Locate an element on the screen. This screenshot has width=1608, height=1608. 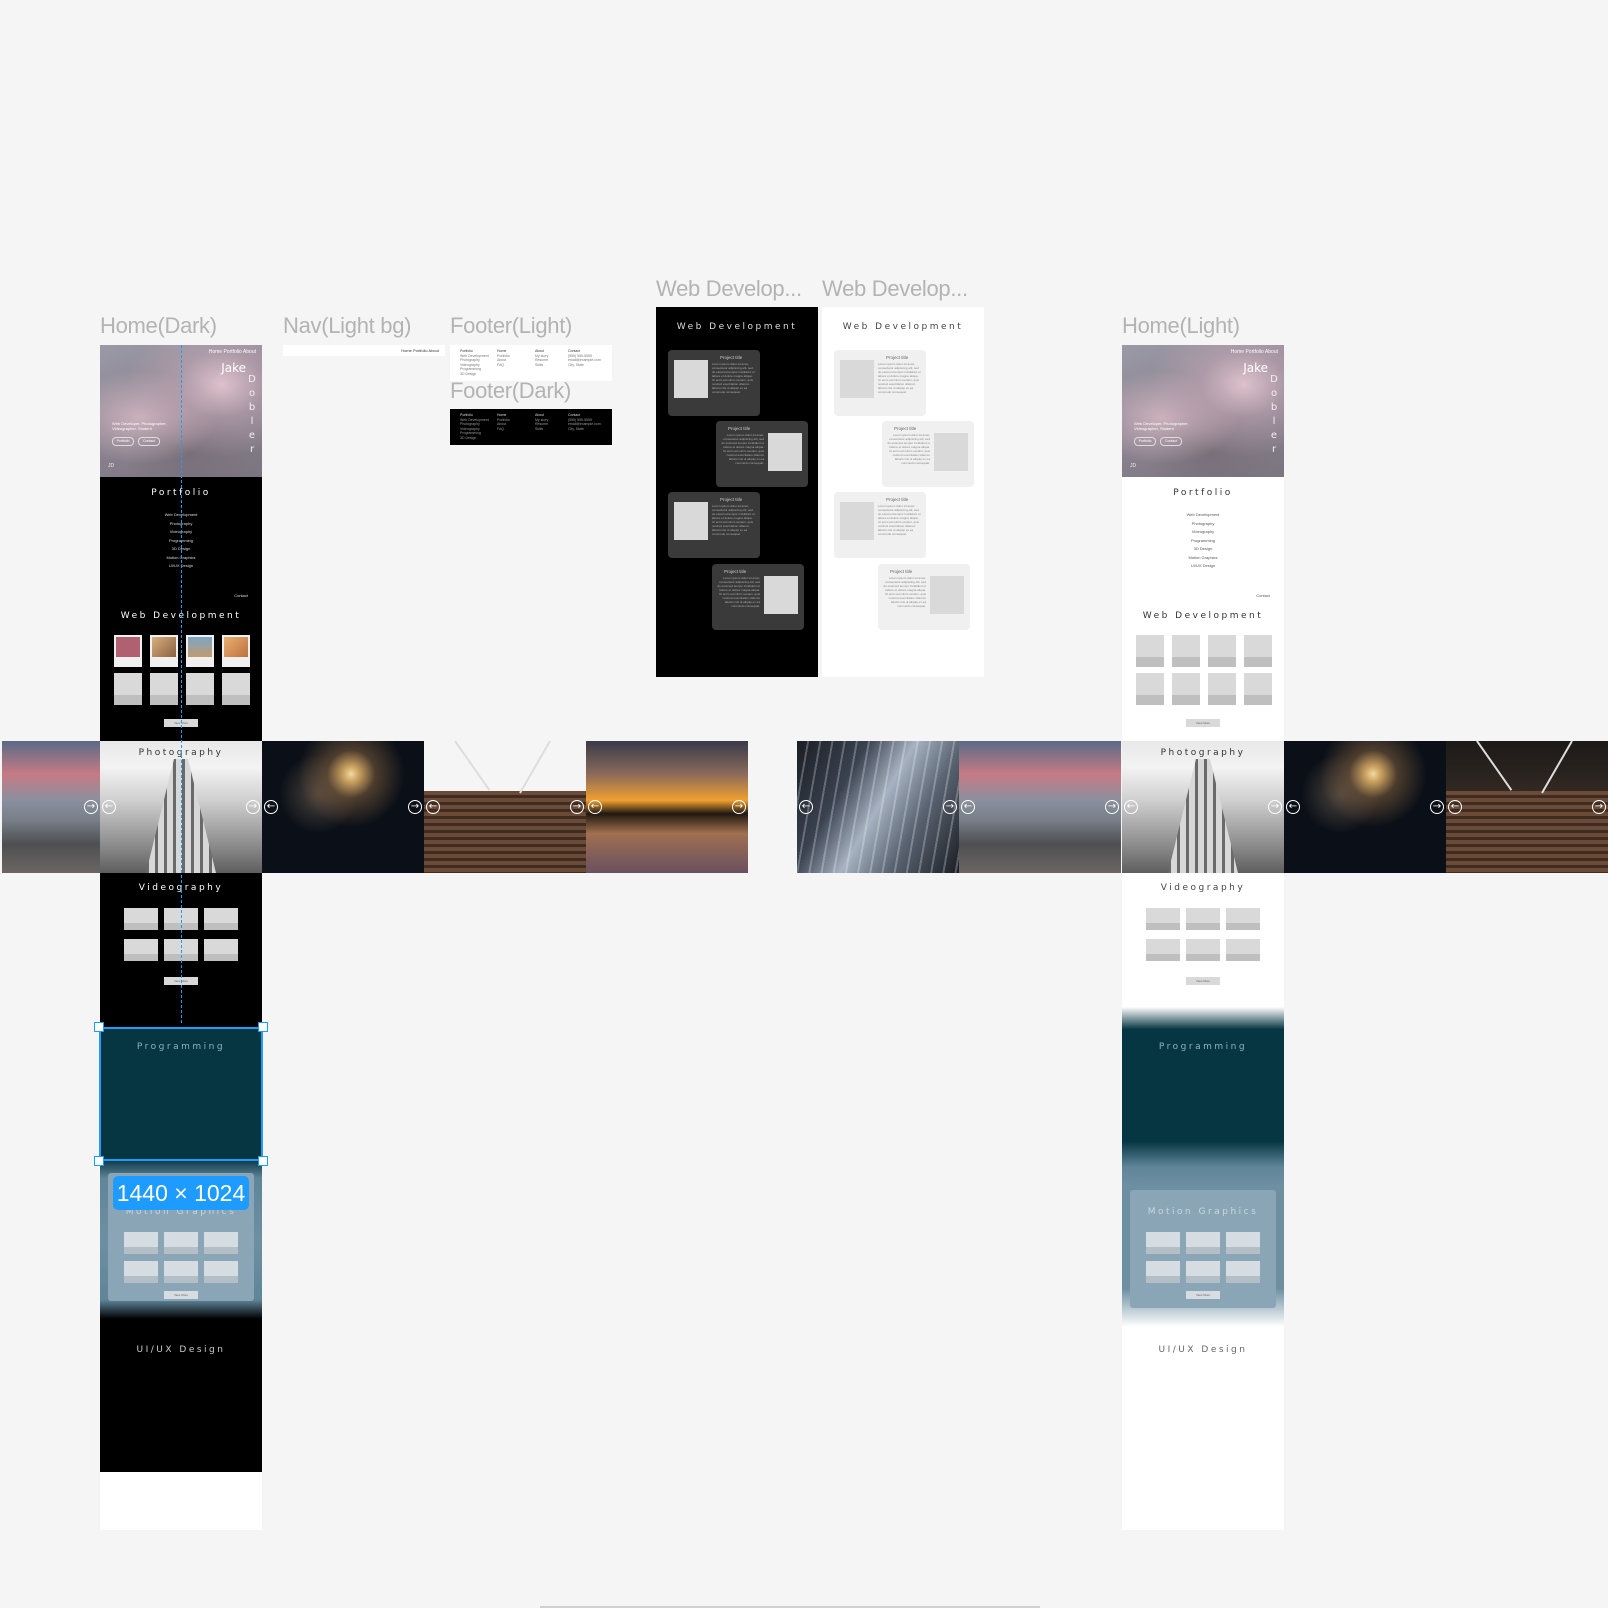
photography-carousel-right: ← → ← → Photography ← → ← → ← → is located at coordinates (1202, 807).